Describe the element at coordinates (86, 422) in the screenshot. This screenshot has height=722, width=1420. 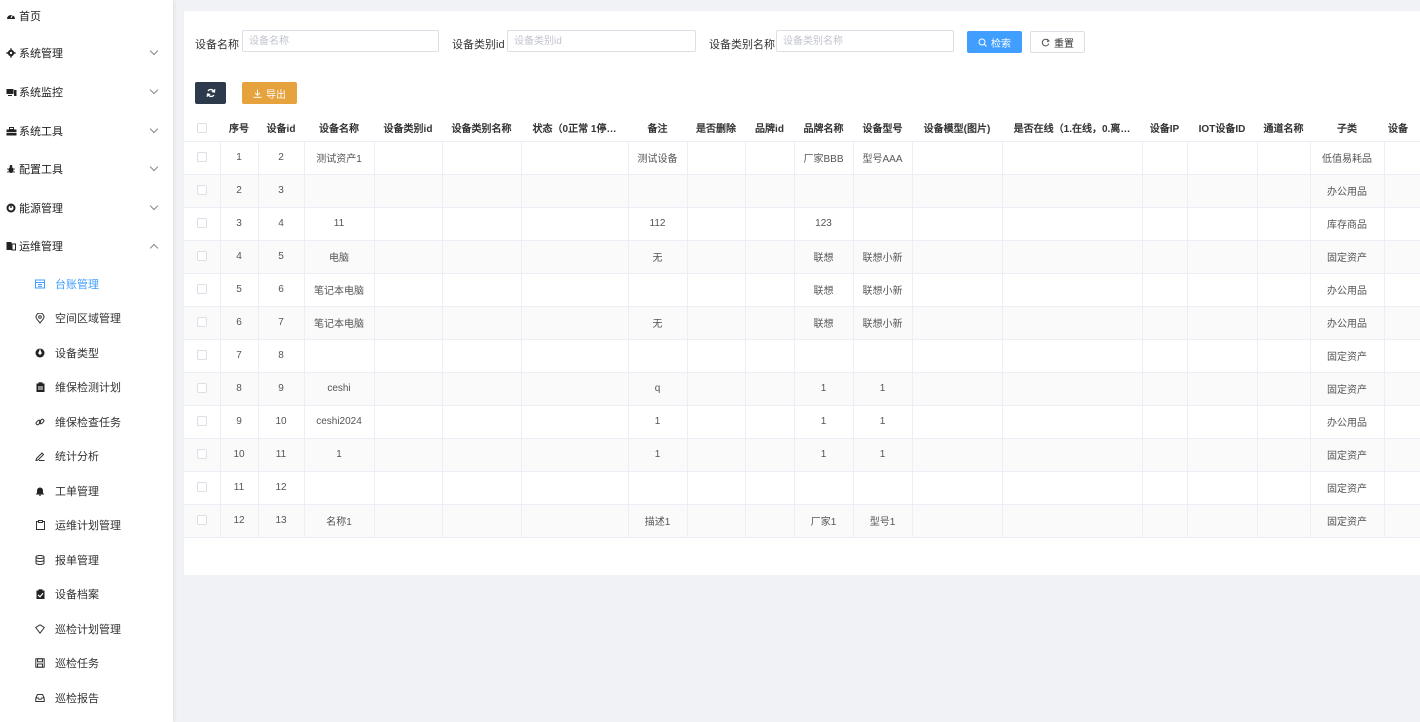
I see `sidebar-subitem-maintenance-task: 维保检查任务` at that location.